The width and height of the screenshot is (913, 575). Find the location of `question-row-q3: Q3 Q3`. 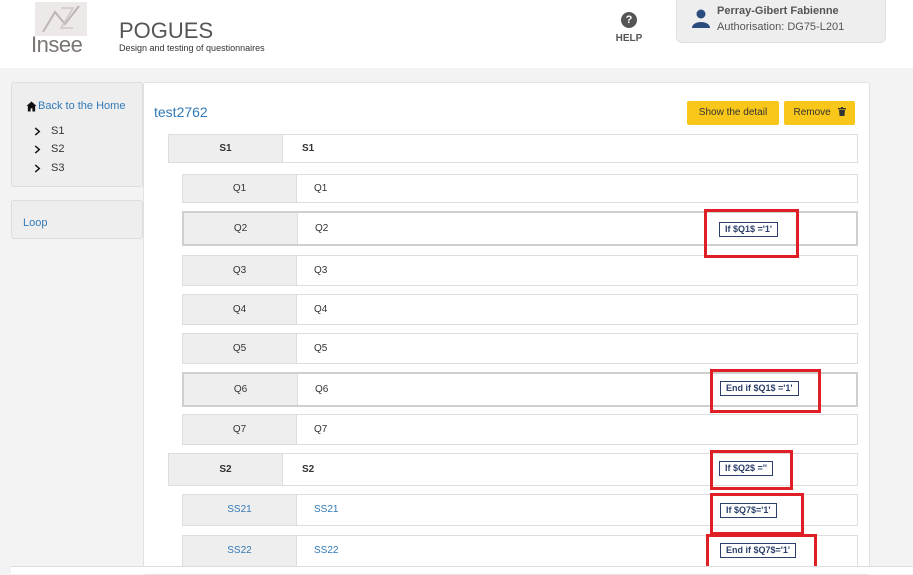

question-row-q3: Q3 Q3 is located at coordinates (520, 270).